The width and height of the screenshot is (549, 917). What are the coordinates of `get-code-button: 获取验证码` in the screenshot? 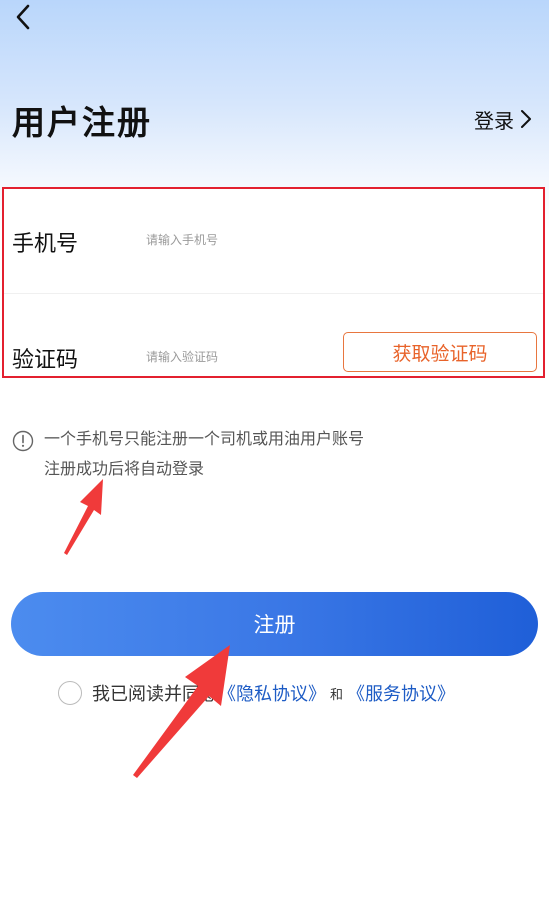 It's located at (440, 352).